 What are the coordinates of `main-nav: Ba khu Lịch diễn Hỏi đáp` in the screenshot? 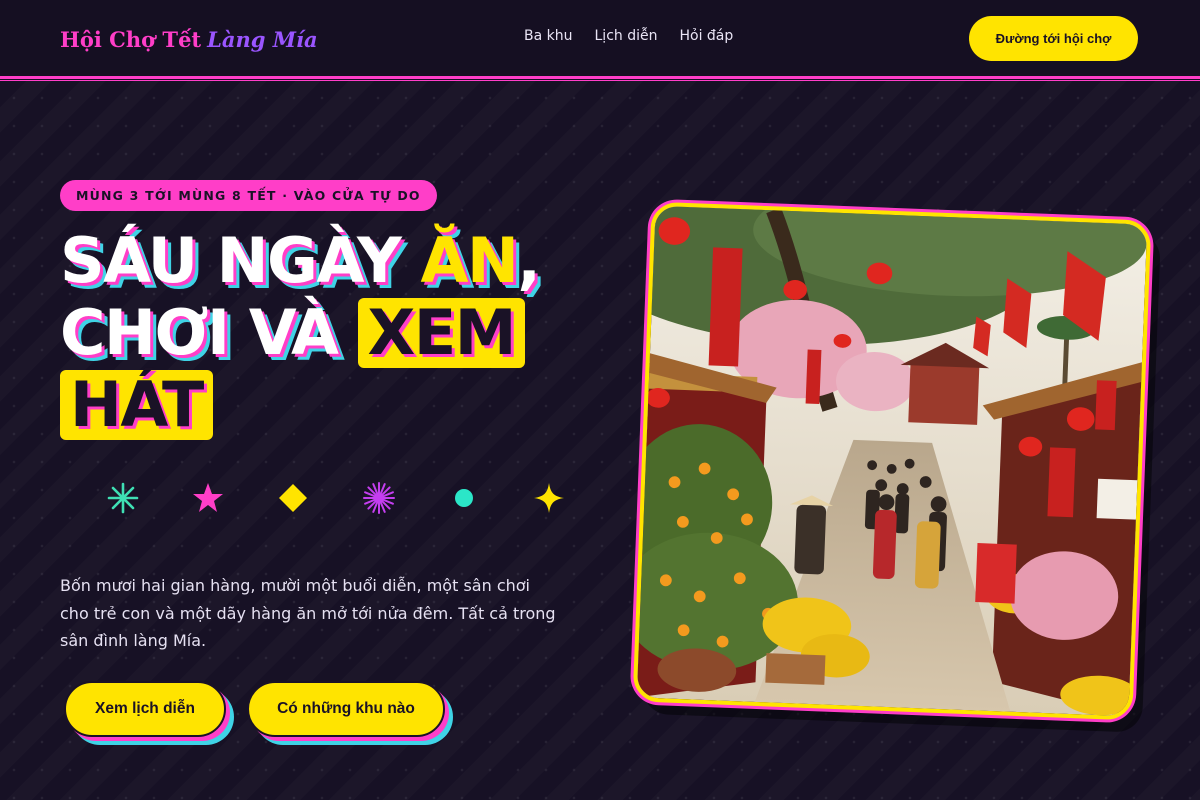 It's located at (628, 36).